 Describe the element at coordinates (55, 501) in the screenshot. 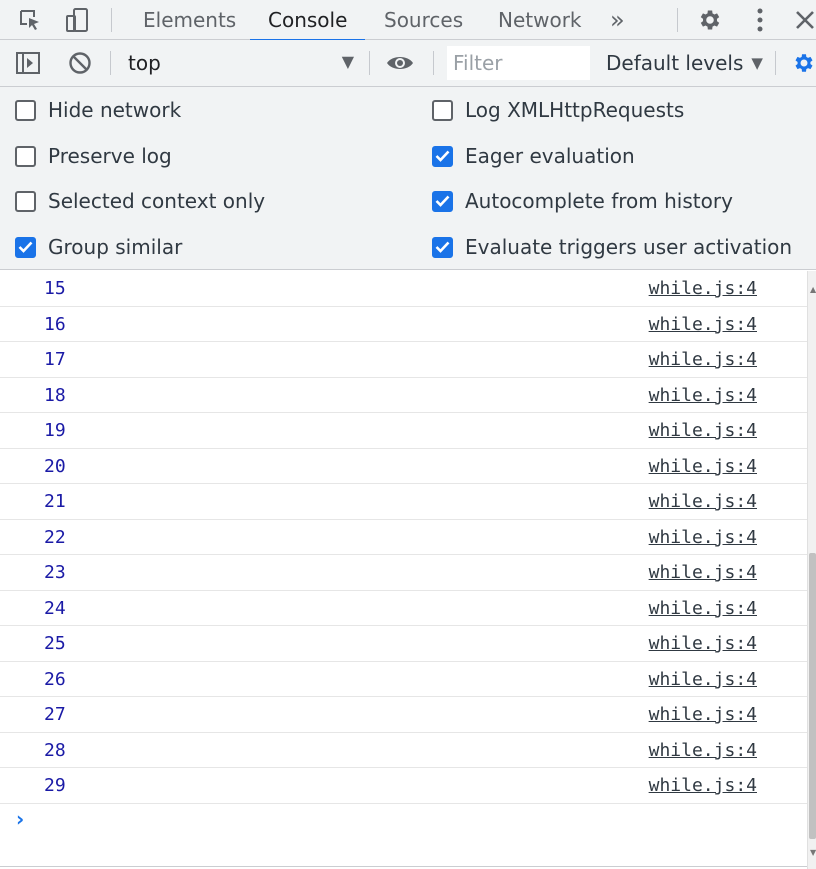

I see `console-message-value: 21` at that location.